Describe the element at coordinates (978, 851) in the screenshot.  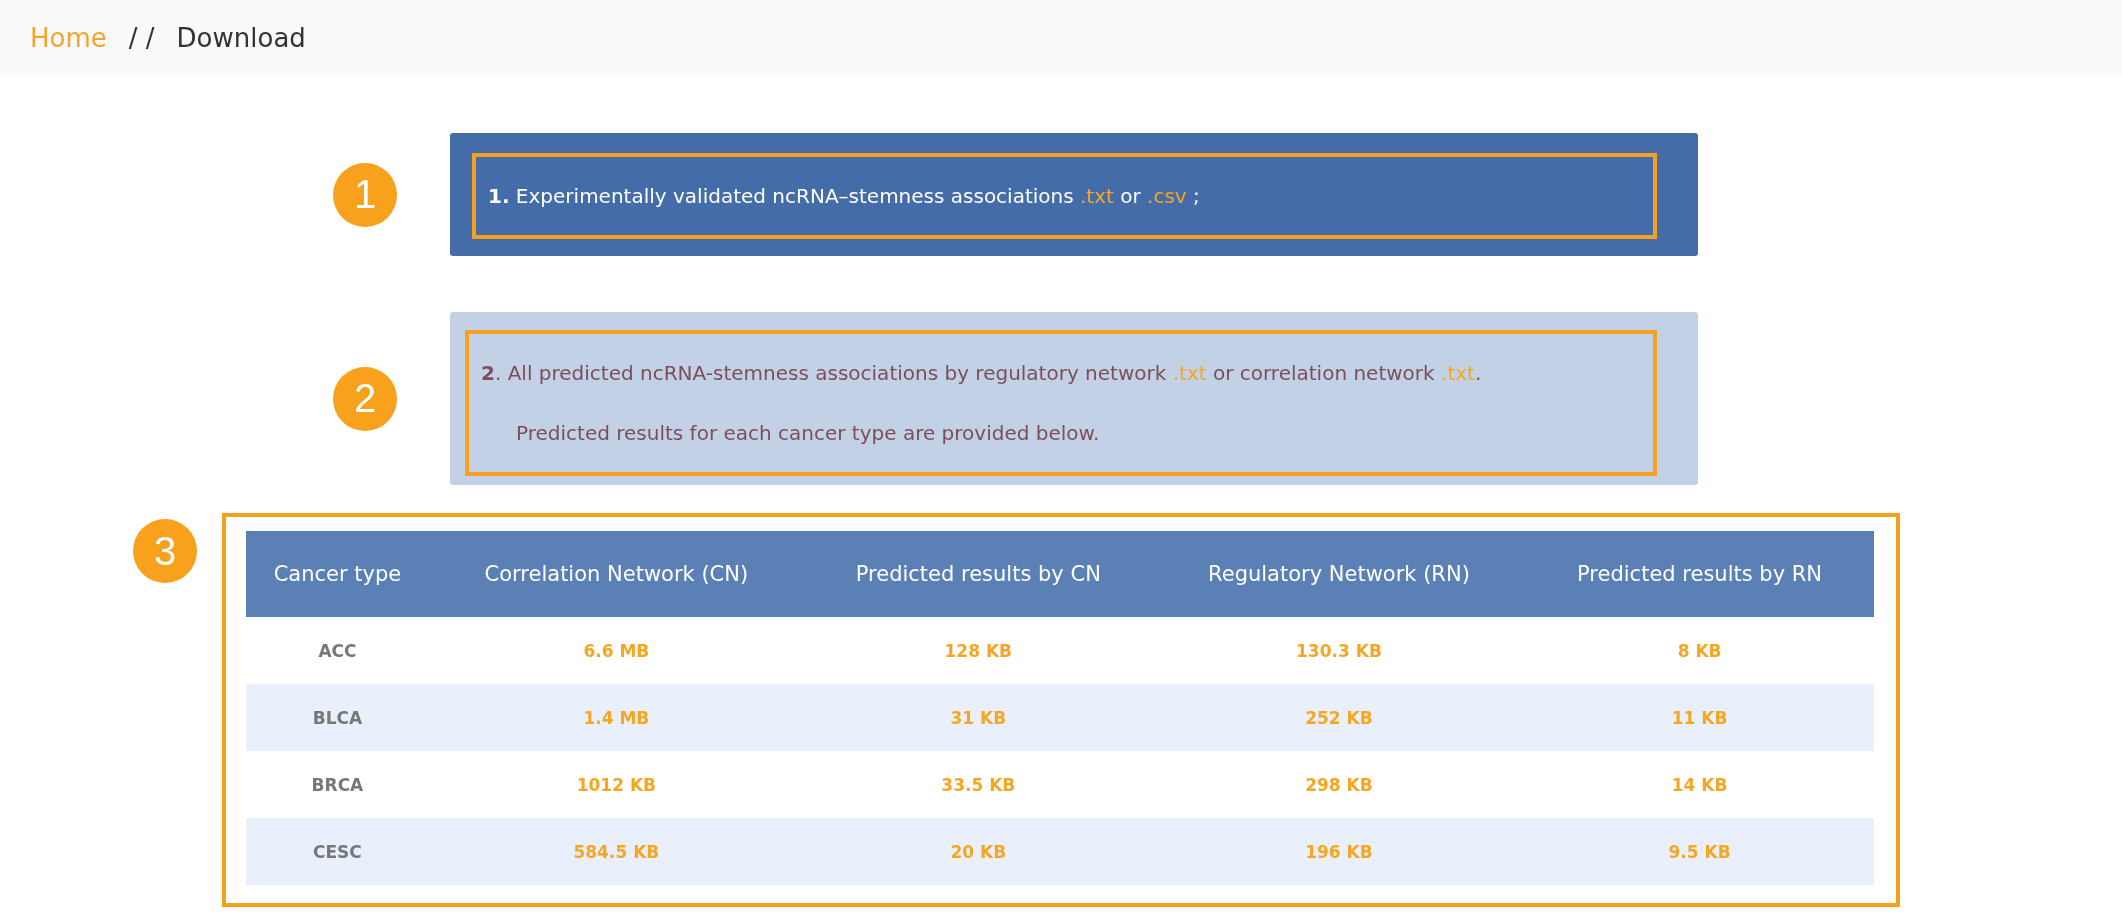
I see `download-link: 20 KB` at that location.